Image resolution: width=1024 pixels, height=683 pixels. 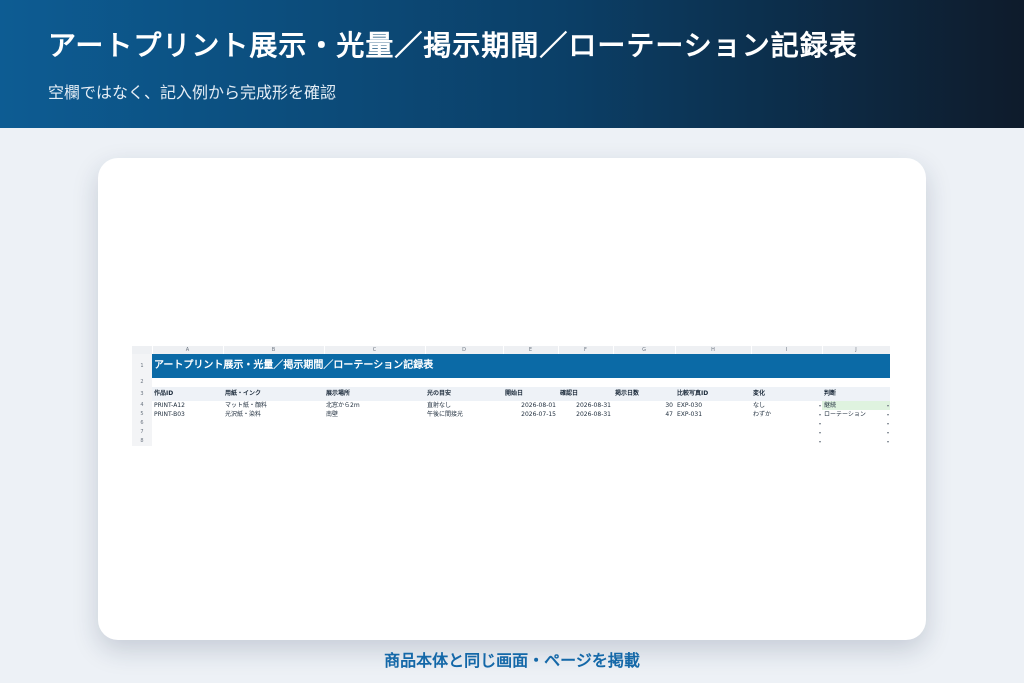 I want to click on column-header: B, so click(x=274, y=350).